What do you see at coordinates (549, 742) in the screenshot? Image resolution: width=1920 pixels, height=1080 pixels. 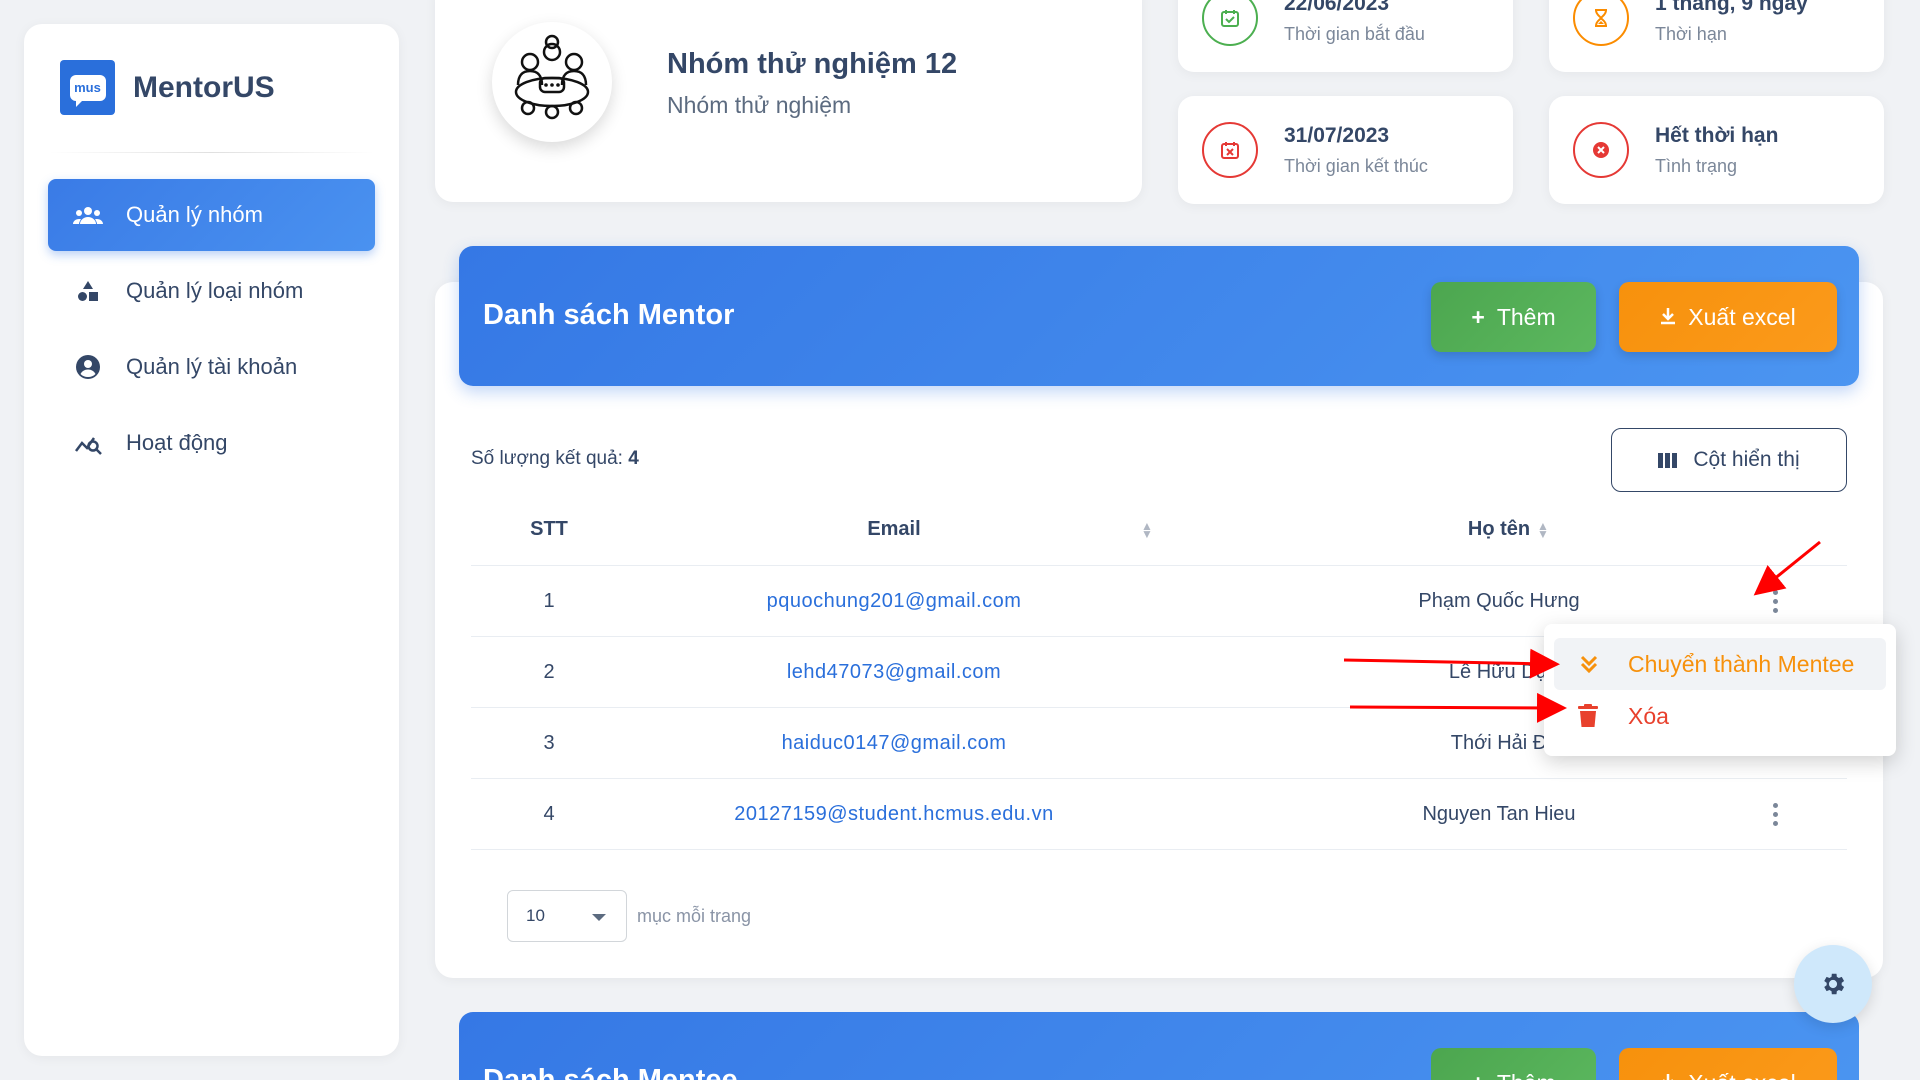 I see `cell-stt: 3` at bounding box center [549, 742].